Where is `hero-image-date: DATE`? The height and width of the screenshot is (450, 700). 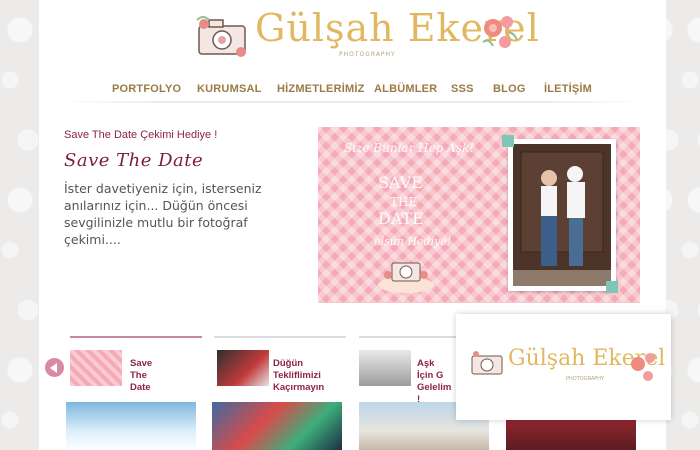 hero-image-date: DATE is located at coordinates (401, 218).